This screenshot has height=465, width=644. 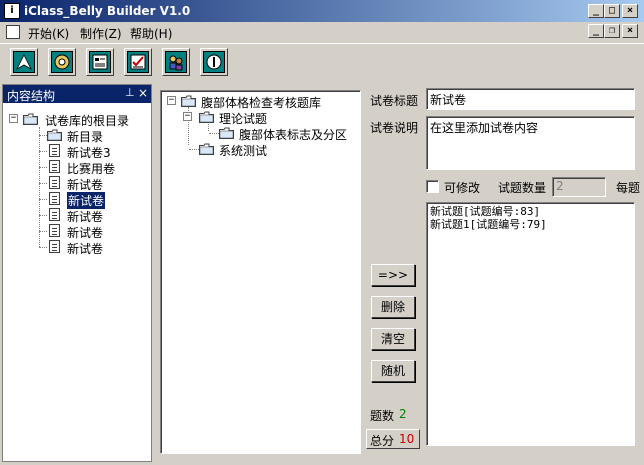 What do you see at coordinates (48, 33) in the screenshot?
I see `menu-start: 开始(K)` at bounding box center [48, 33].